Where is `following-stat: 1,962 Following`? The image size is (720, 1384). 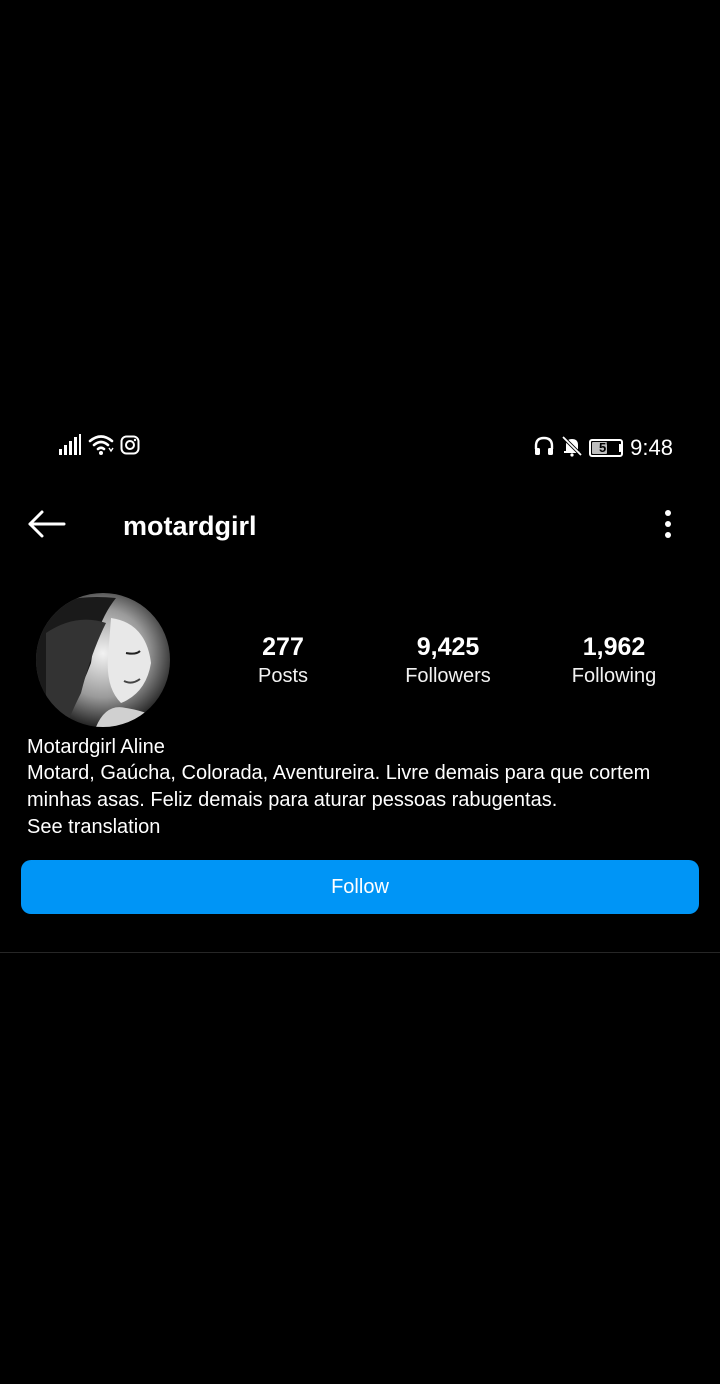 following-stat: 1,962 Following is located at coordinates (614, 661).